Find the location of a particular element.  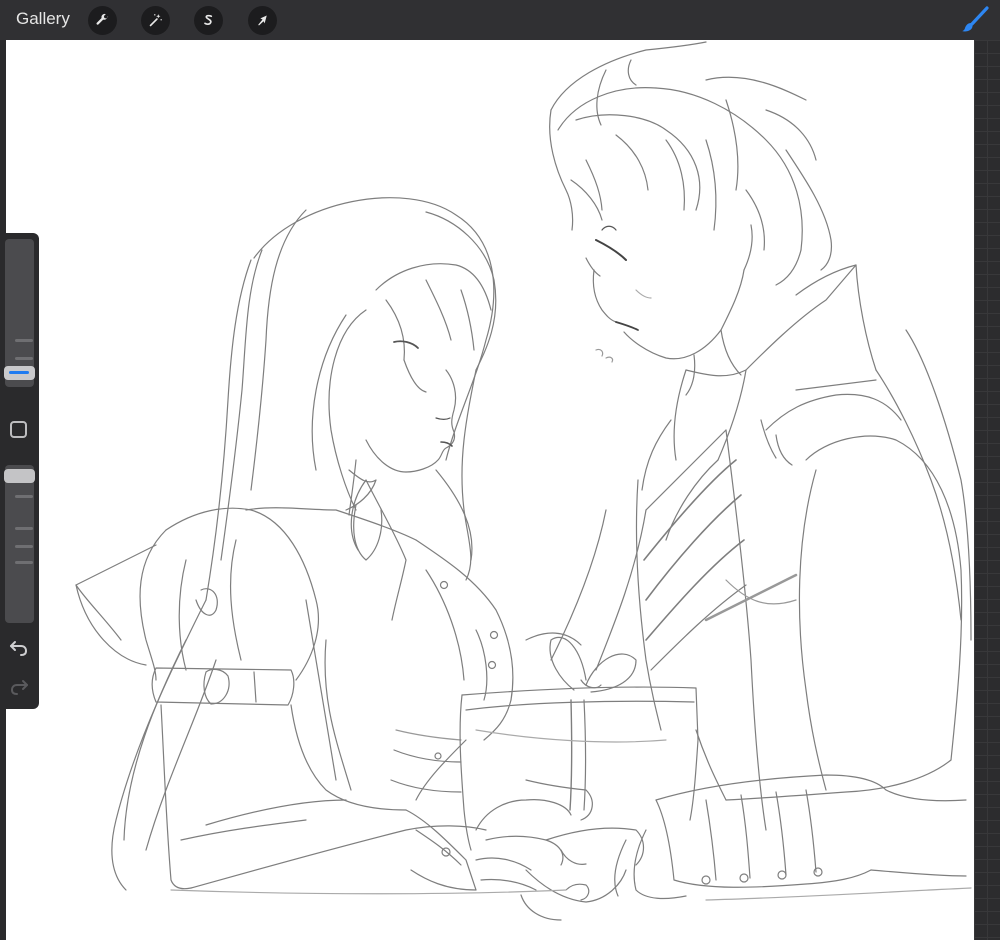

woman-blouse is located at coordinates (379, 635).